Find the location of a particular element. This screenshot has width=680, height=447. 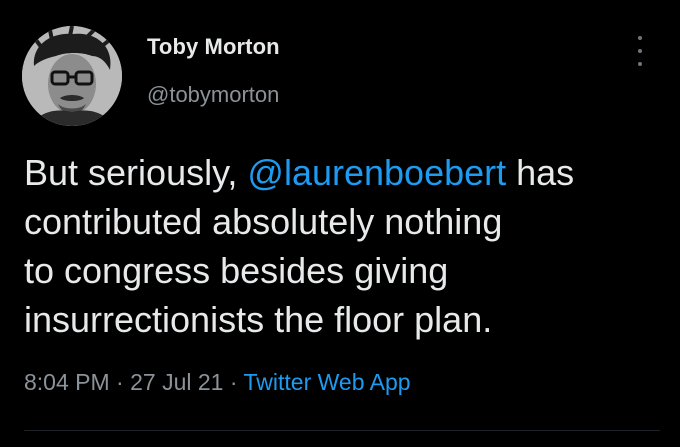

tweet-meta: 8:04 PM · 27 Jul 21 · Twitter Web App is located at coordinates (217, 382).